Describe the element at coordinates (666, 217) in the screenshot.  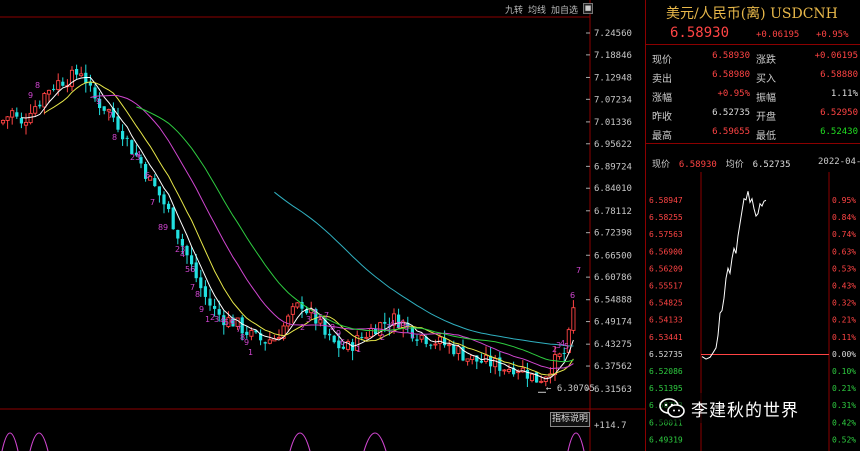
I see `mini-price-label: 6.58255` at that location.